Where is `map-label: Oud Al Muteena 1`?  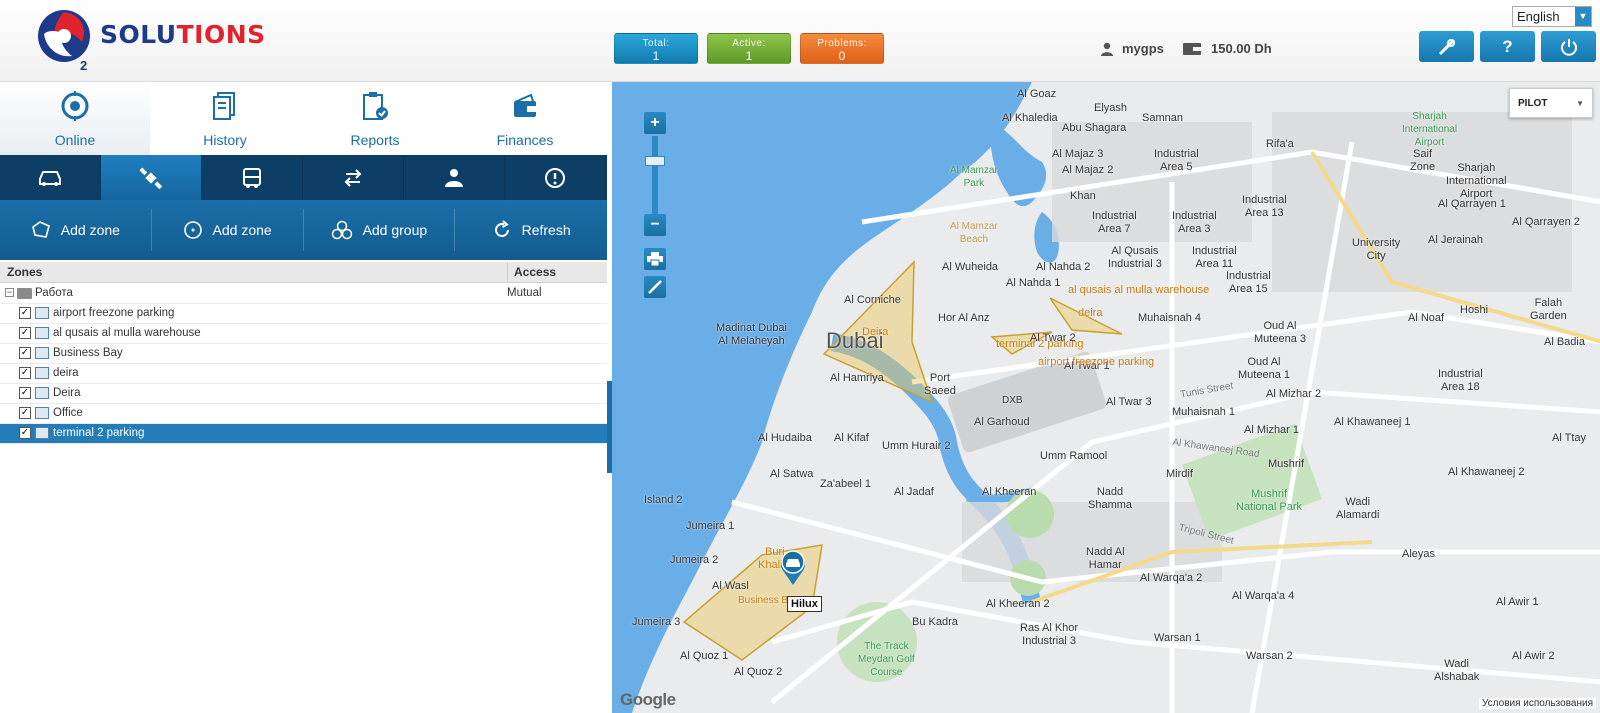 map-label: Oud Al Muteena 1 is located at coordinates (1264, 368).